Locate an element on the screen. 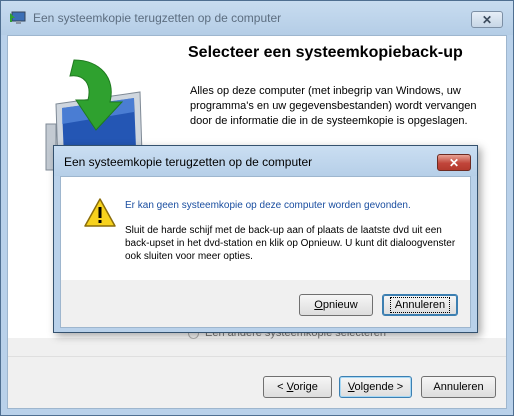  back-button: < Vorige is located at coordinates (297, 387).